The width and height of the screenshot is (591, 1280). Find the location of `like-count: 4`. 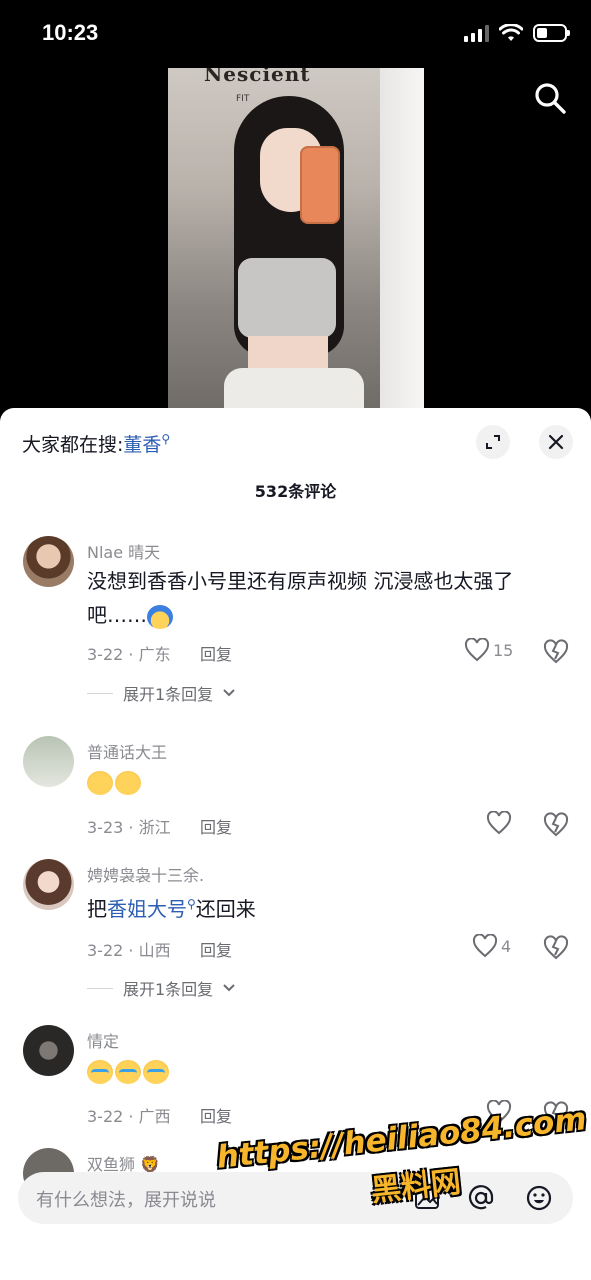

like-count: 4 is located at coordinates (506, 946).